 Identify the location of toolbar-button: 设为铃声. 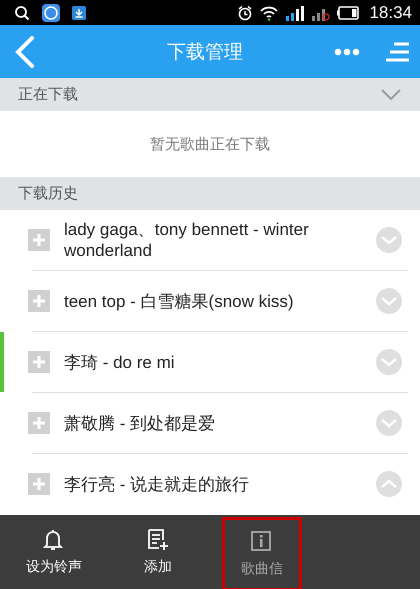
(54, 552).